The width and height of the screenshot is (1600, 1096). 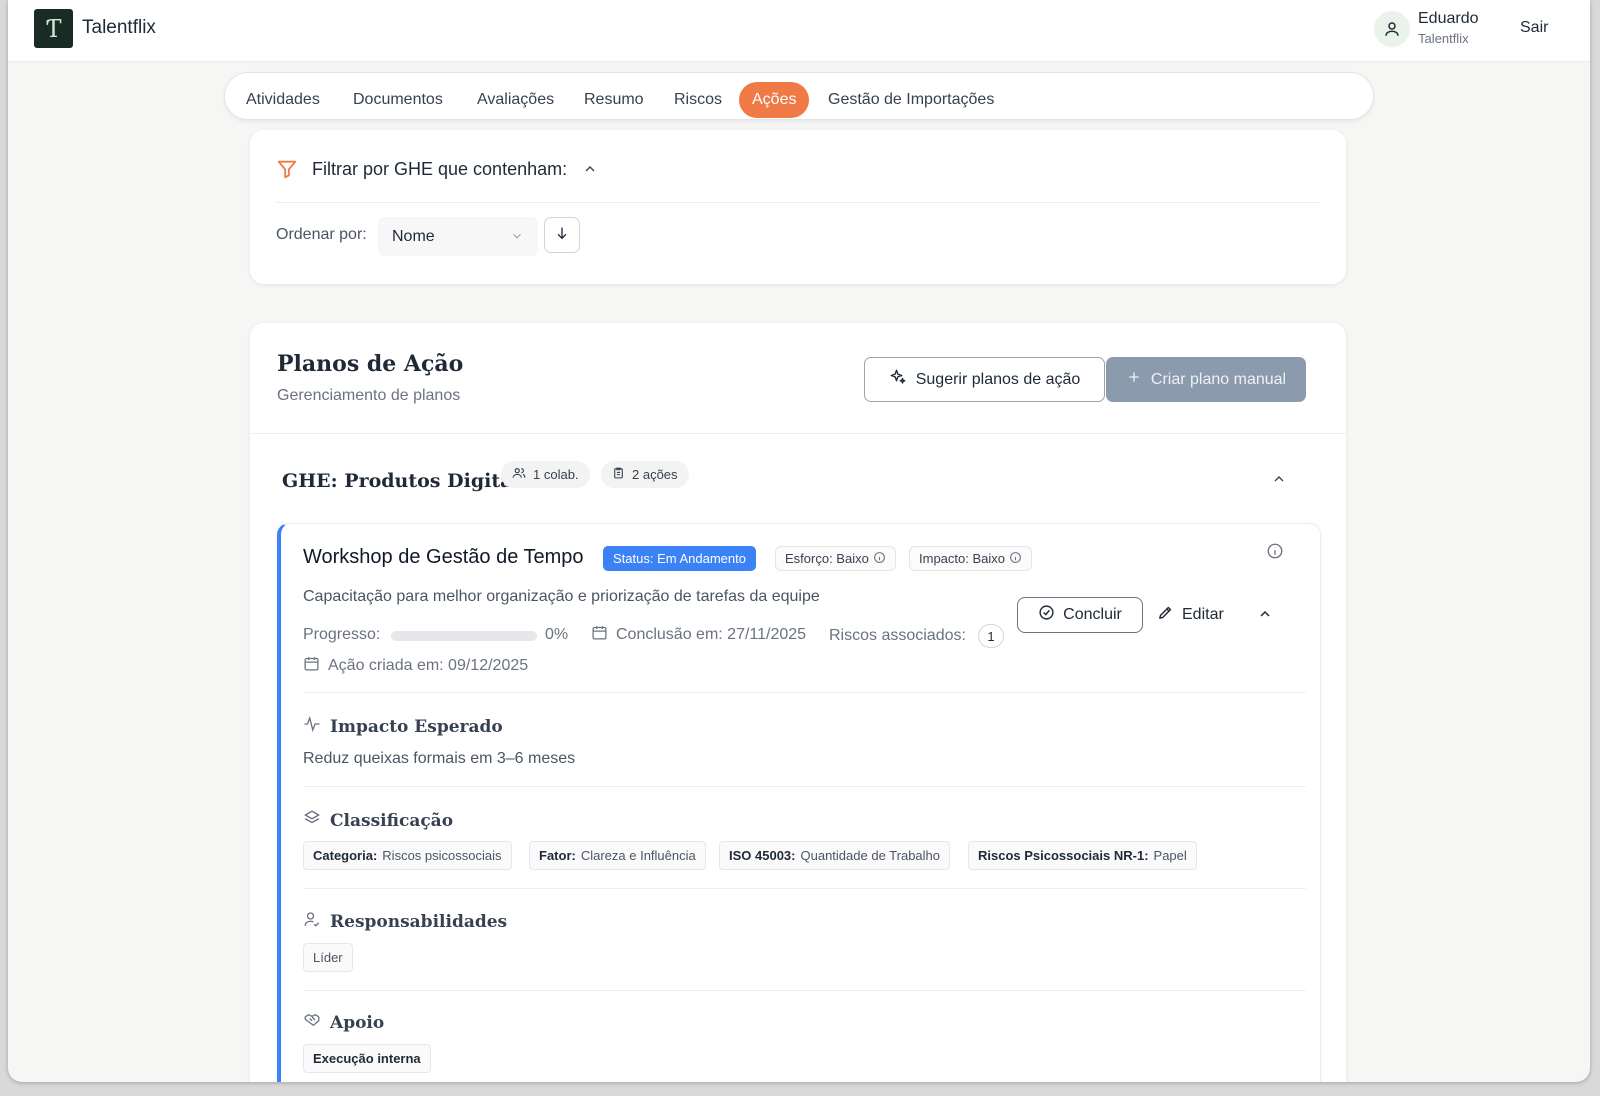 I want to click on conclude-button: Concluir, so click(x=1080, y=615).